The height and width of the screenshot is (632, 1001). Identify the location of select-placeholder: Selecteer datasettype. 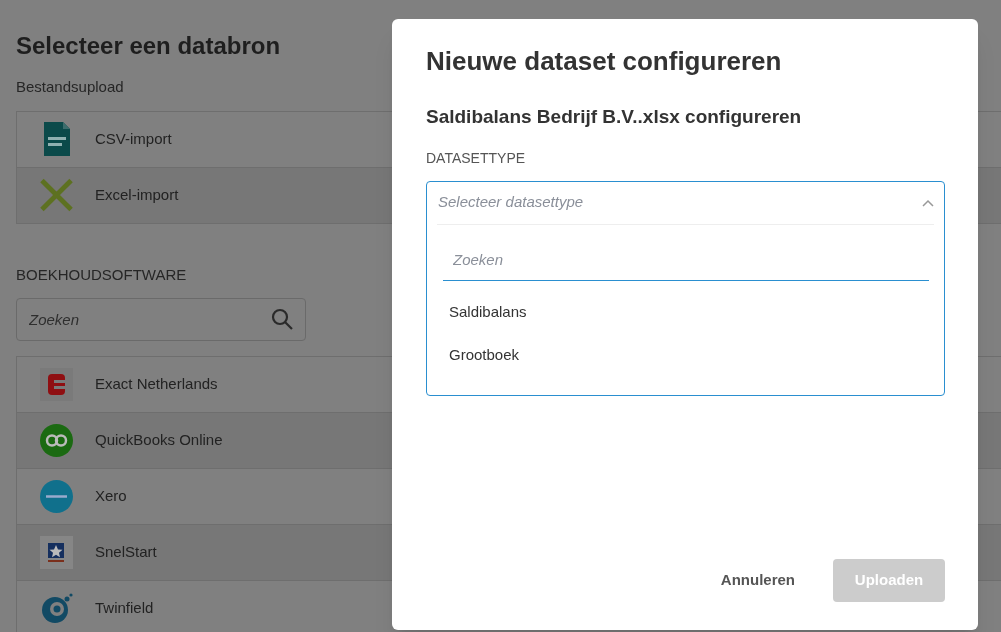
(511, 202).